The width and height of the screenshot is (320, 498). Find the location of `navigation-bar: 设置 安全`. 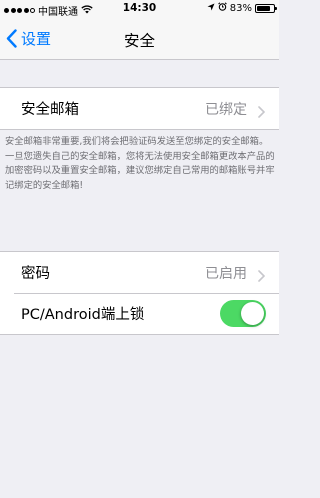

navigation-bar: 设置 安全 is located at coordinates (139, 39).